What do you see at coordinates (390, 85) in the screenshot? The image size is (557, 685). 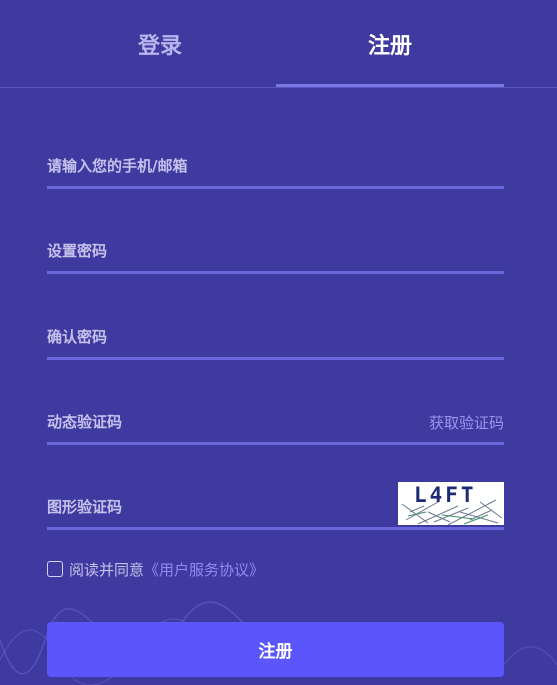 I see `active-tab-indicator` at bounding box center [390, 85].